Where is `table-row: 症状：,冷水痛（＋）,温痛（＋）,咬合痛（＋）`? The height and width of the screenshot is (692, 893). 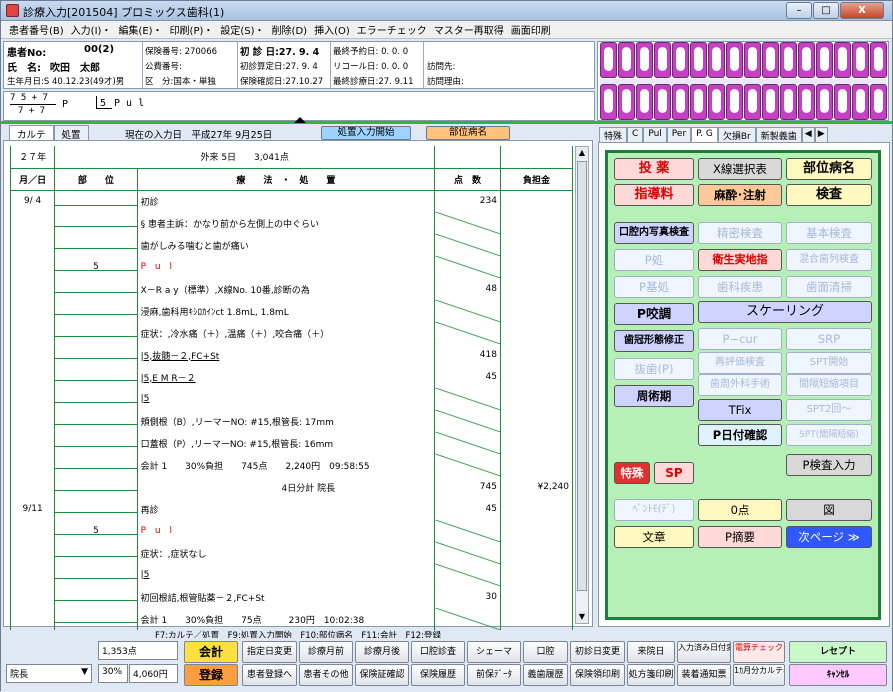
table-row: 症状：,冷水痛（＋）,温痛（＋）,咬合痛（＋） is located at coordinates (291, 333).